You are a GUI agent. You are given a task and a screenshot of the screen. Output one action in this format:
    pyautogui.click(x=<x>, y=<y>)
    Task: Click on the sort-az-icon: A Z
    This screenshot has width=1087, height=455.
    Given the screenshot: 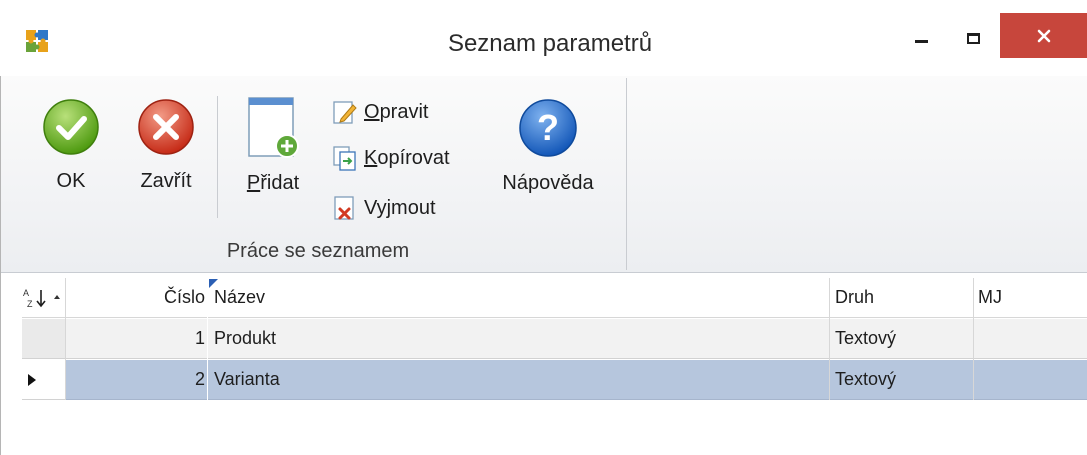 What is the action you would take?
    pyautogui.click(x=41, y=298)
    